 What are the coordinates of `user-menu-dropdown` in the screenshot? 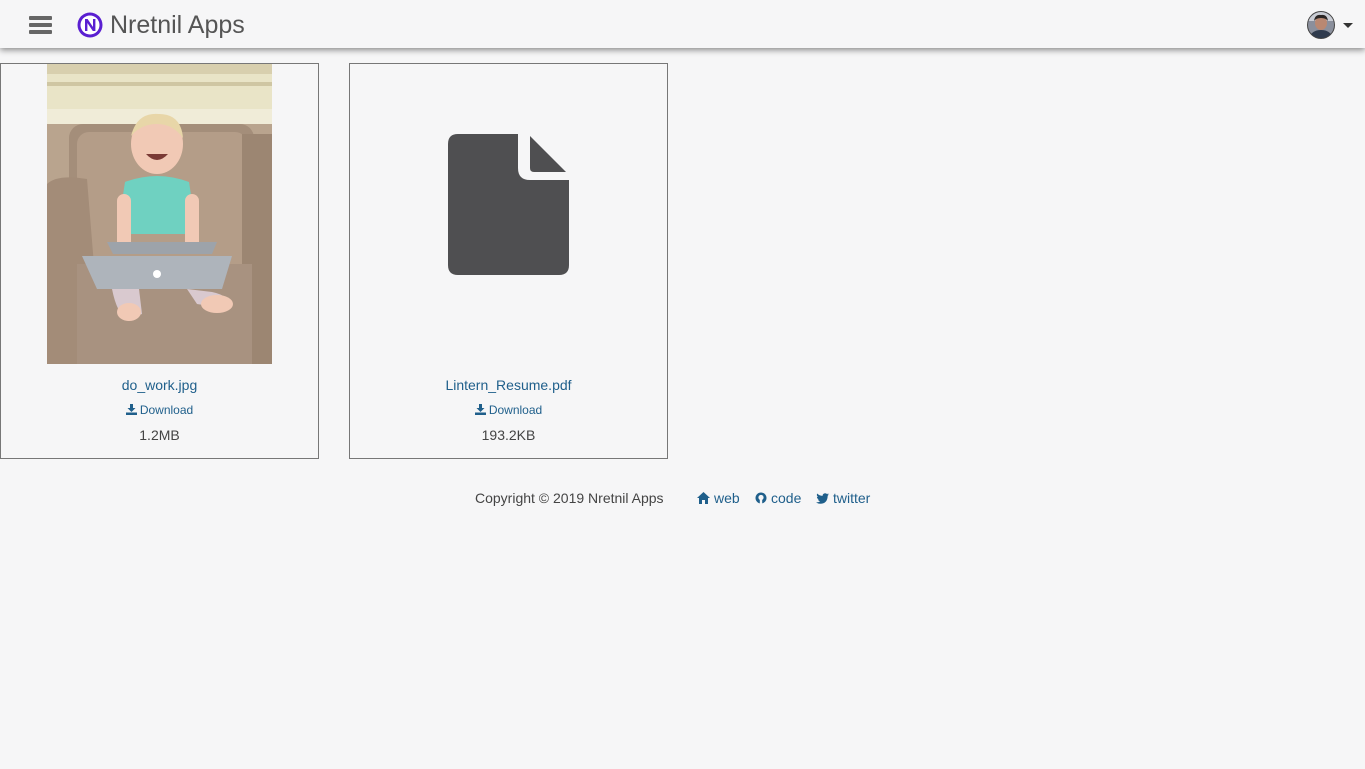 It's located at (1331, 26).